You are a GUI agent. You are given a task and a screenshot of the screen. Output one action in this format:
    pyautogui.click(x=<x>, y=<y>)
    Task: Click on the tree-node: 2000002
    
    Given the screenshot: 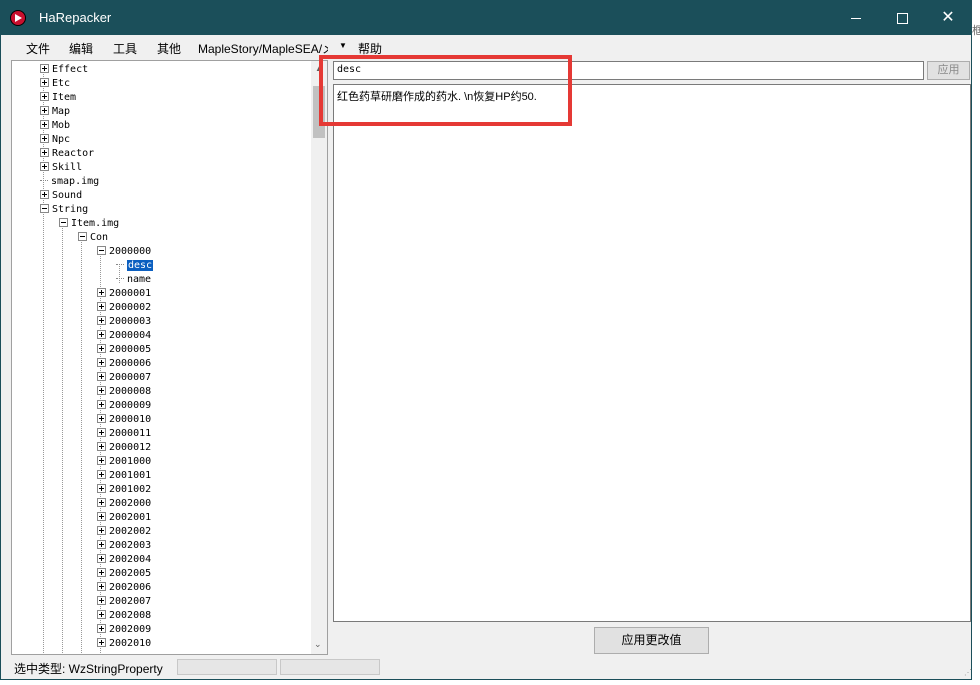 What is the action you would take?
    pyautogui.click(x=124, y=308)
    